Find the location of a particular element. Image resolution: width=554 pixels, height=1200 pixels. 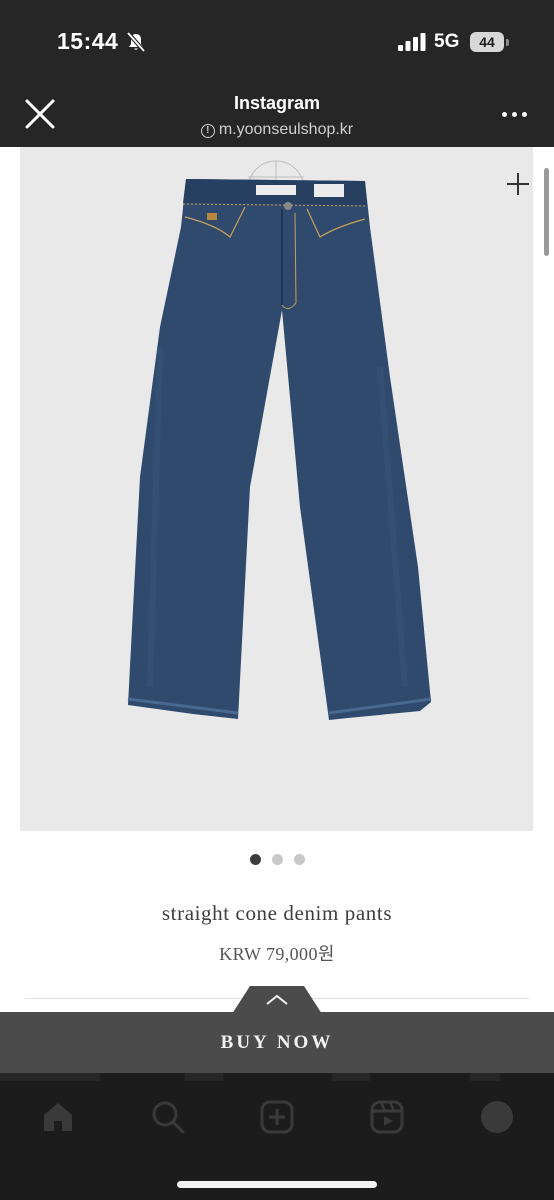

product-name: straight cone denim pants is located at coordinates (277, 913).